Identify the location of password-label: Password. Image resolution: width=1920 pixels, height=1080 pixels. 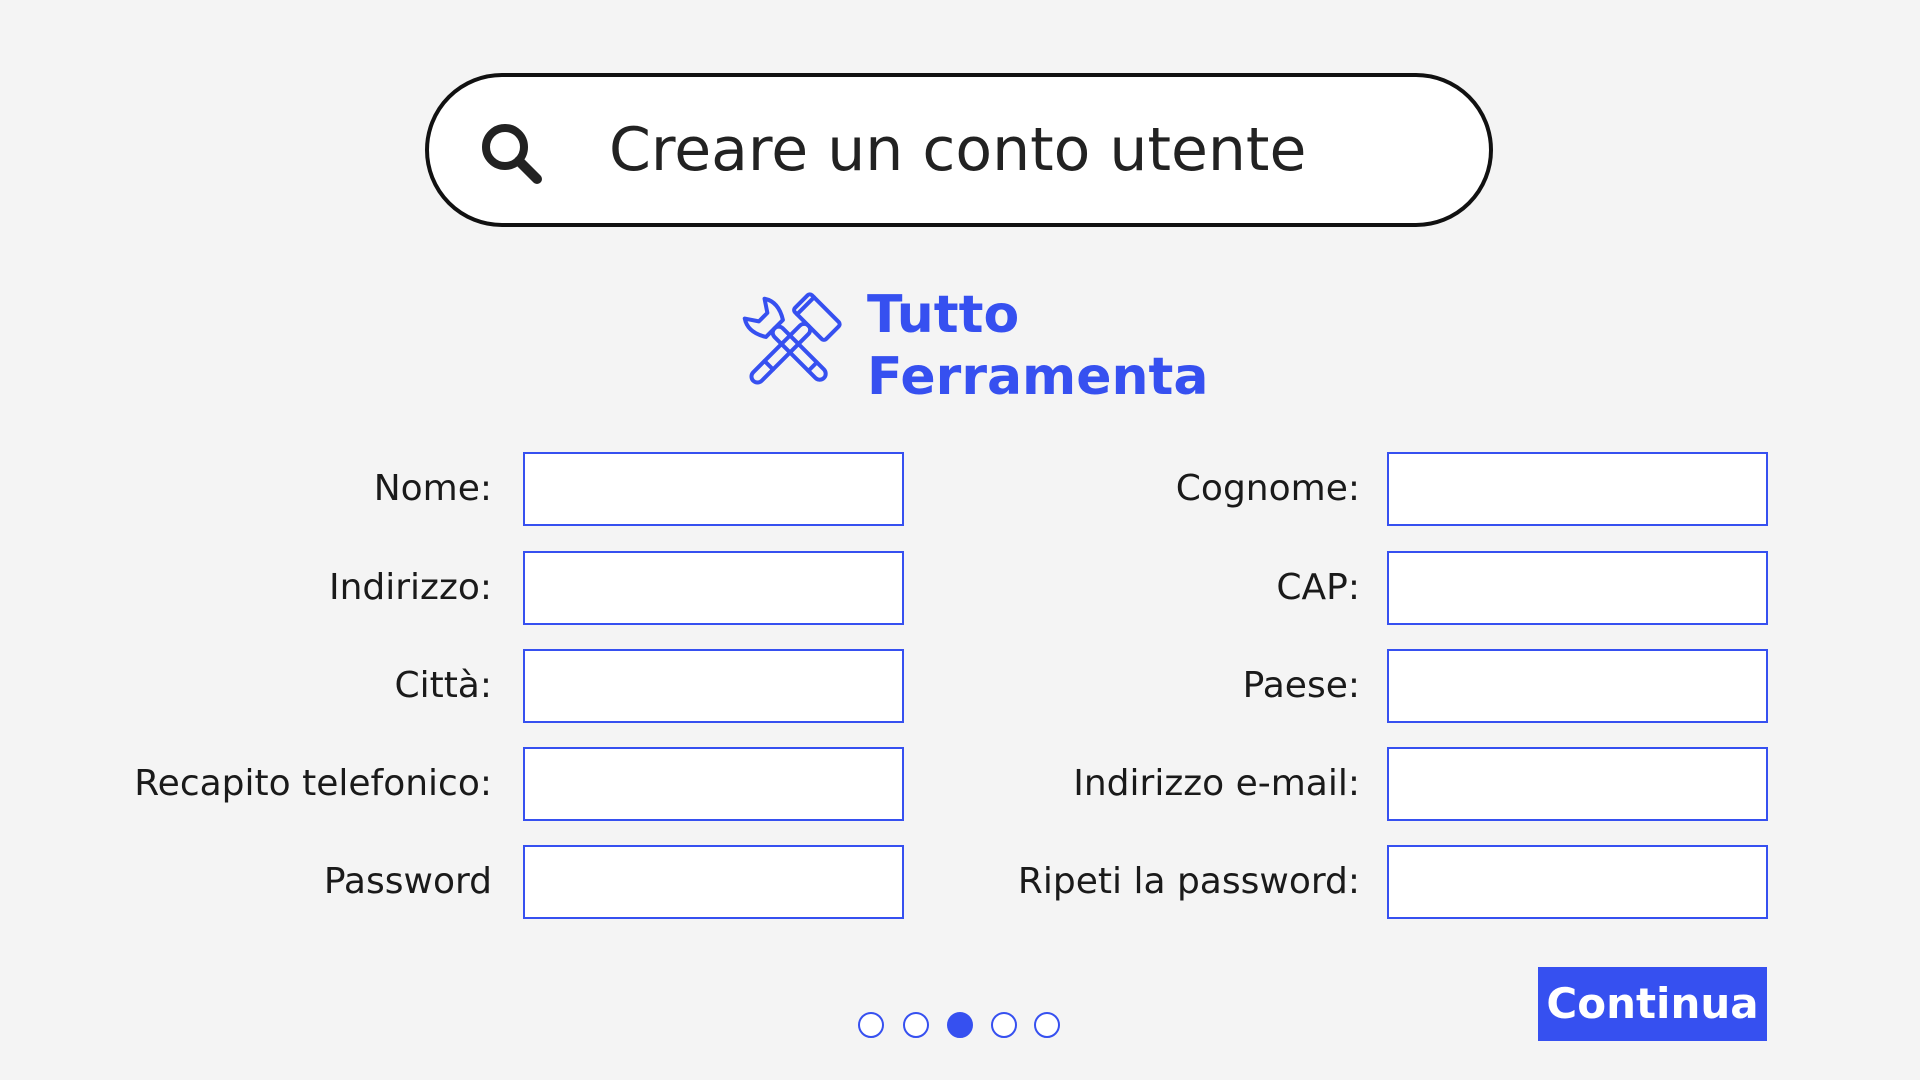
(407, 881).